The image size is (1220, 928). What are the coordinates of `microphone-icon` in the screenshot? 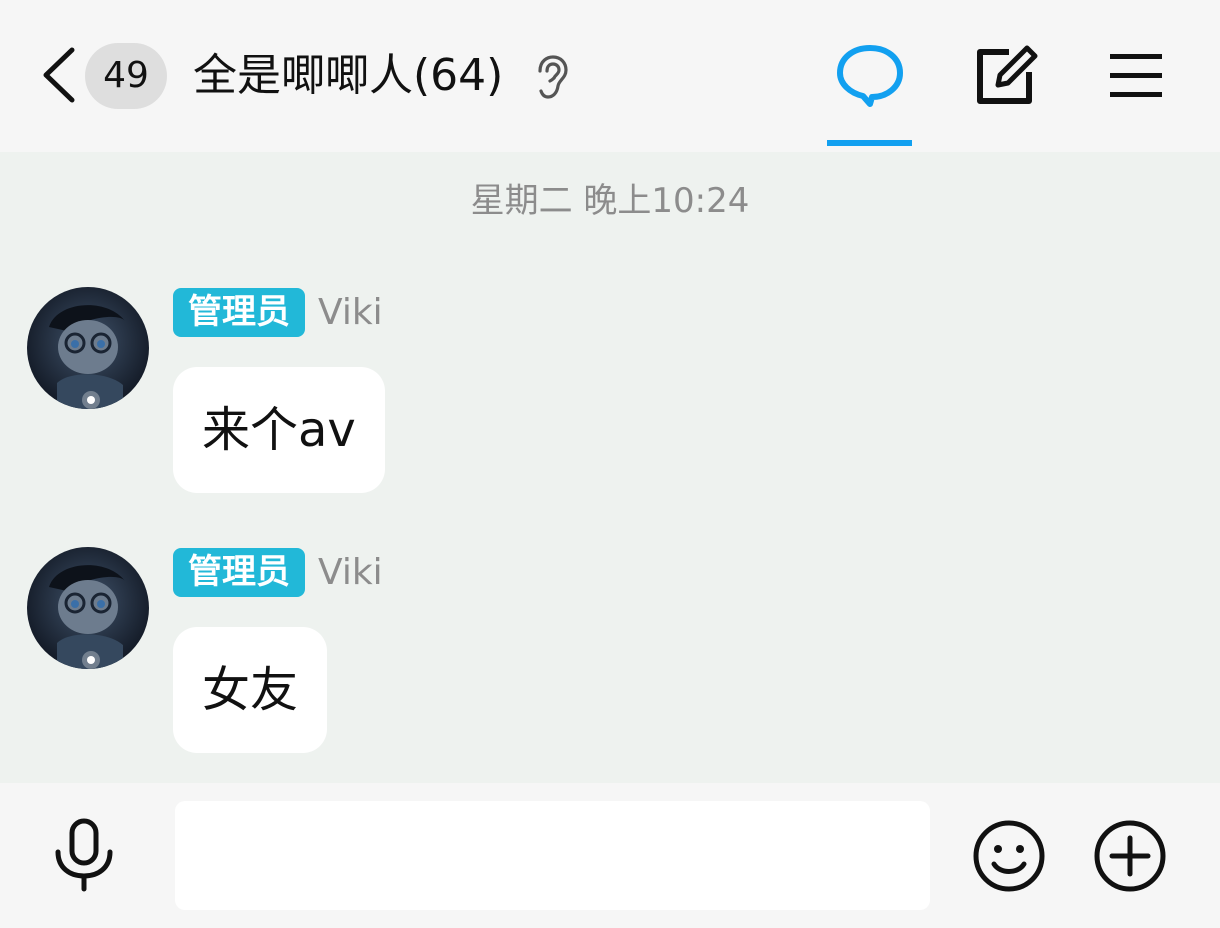 It's located at (84, 855).